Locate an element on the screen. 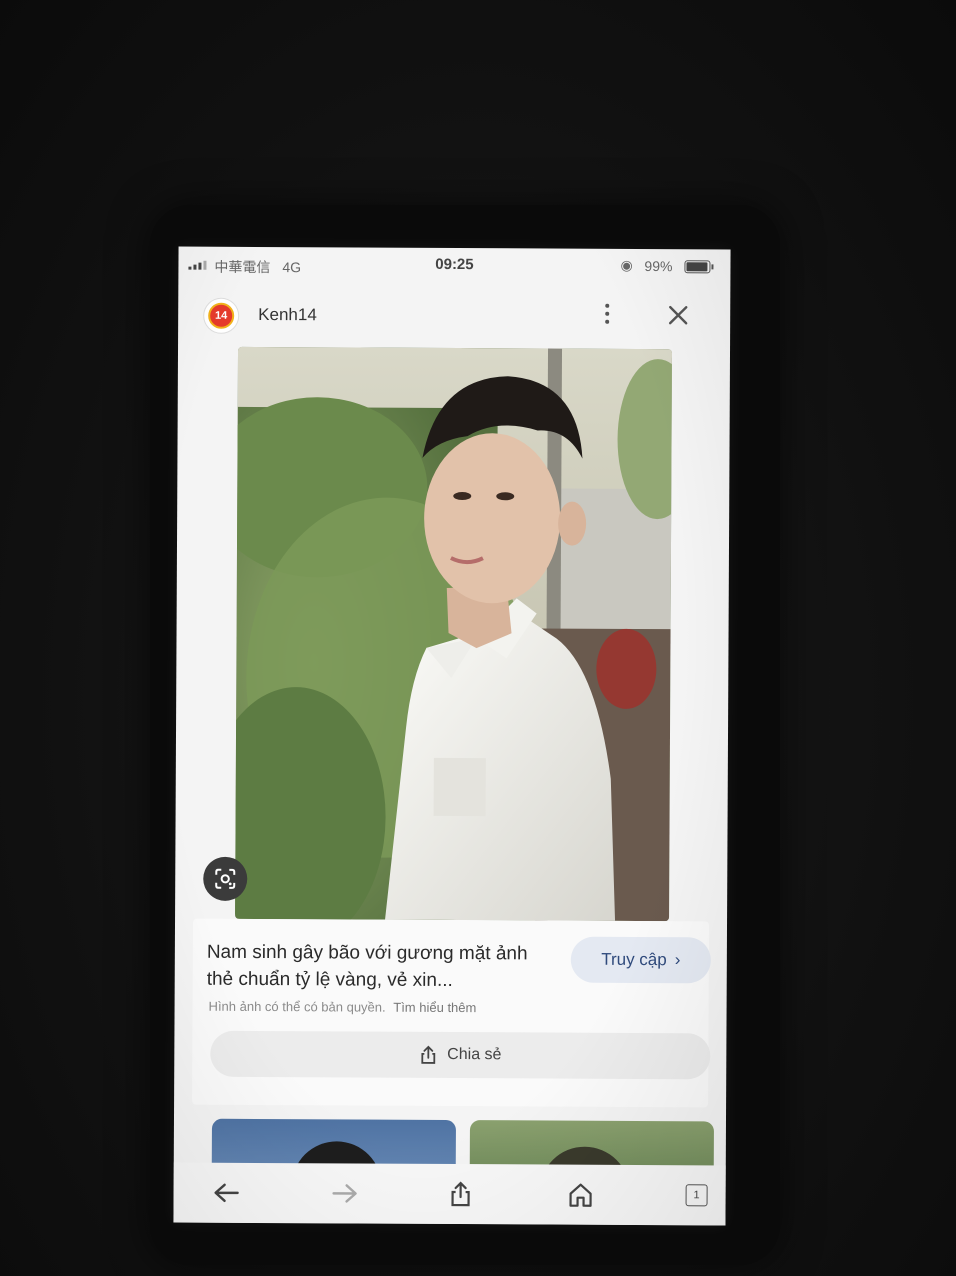 Image resolution: width=956 pixels, height=1276 pixels. google-lens-icon is located at coordinates (225, 878).